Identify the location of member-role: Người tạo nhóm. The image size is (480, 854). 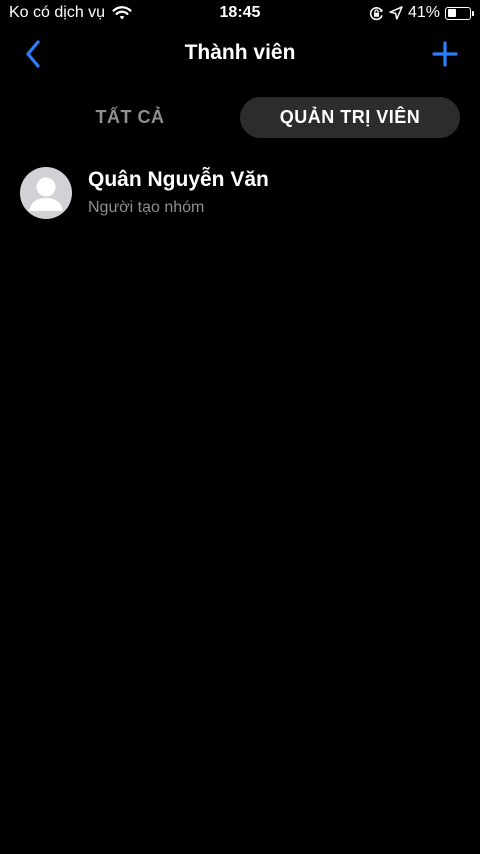
(146, 207).